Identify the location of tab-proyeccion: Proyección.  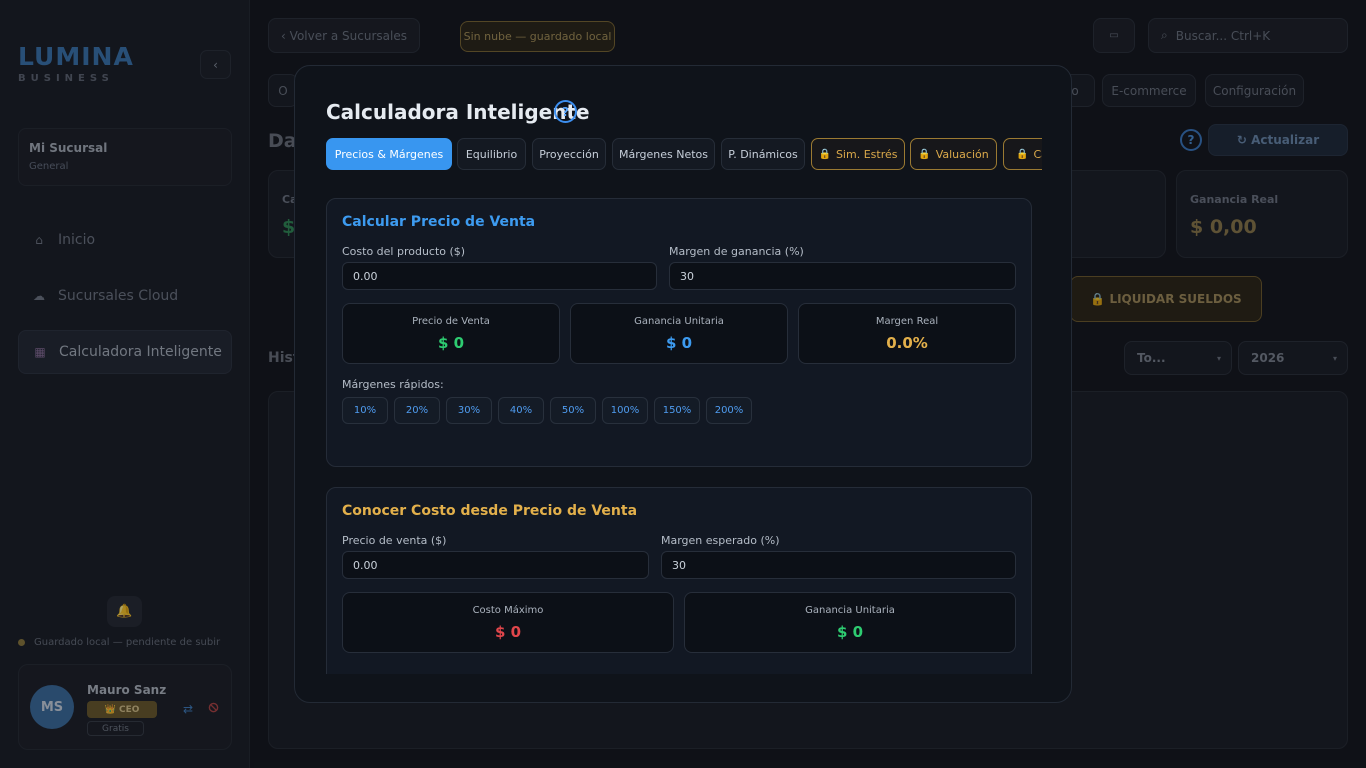
(569, 154).